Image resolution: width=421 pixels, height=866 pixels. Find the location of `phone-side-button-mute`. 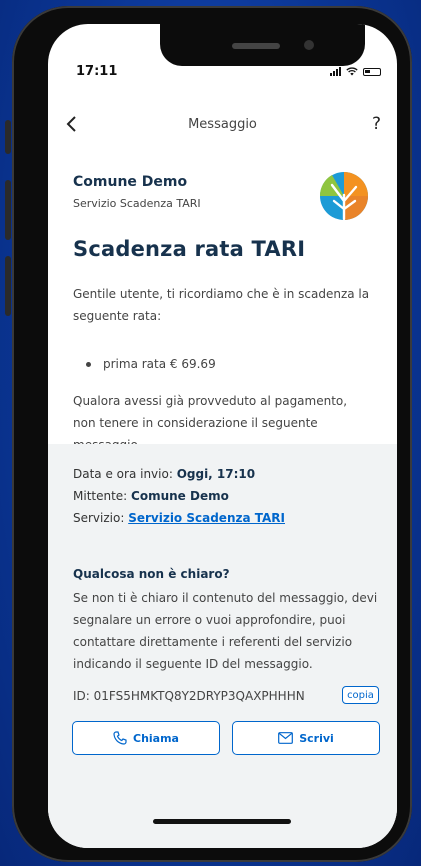

phone-side-button-mute is located at coordinates (8, 137).